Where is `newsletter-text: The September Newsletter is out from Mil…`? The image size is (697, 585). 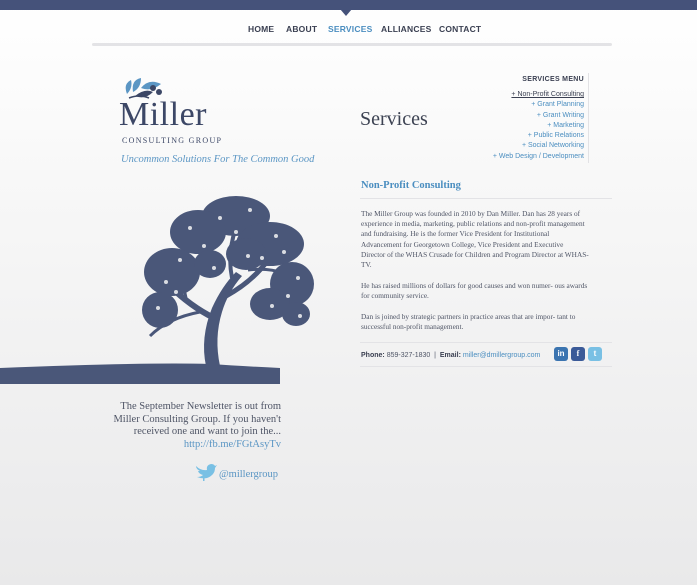 newsletter-text: The September Newsletter is out from Mil… is located at coordinates (197, 419).